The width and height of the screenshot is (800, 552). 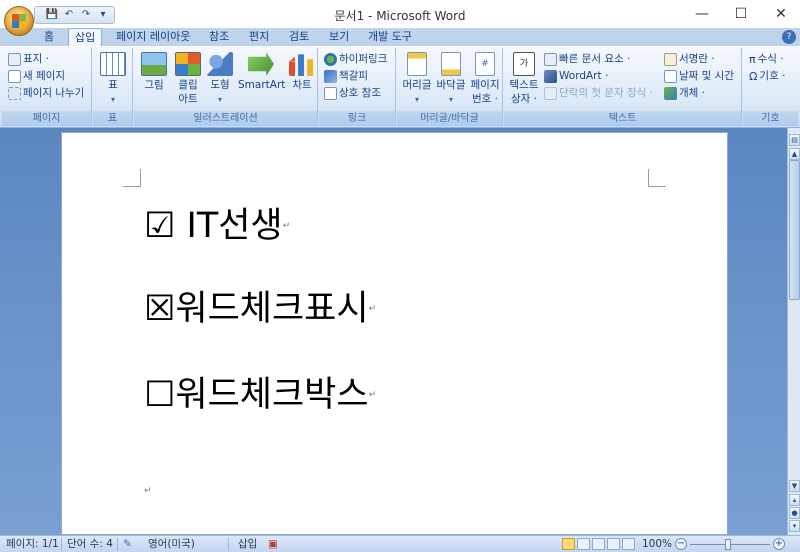 I want to click on equation-button: π 수식 ·, so click(x=766, y=59).